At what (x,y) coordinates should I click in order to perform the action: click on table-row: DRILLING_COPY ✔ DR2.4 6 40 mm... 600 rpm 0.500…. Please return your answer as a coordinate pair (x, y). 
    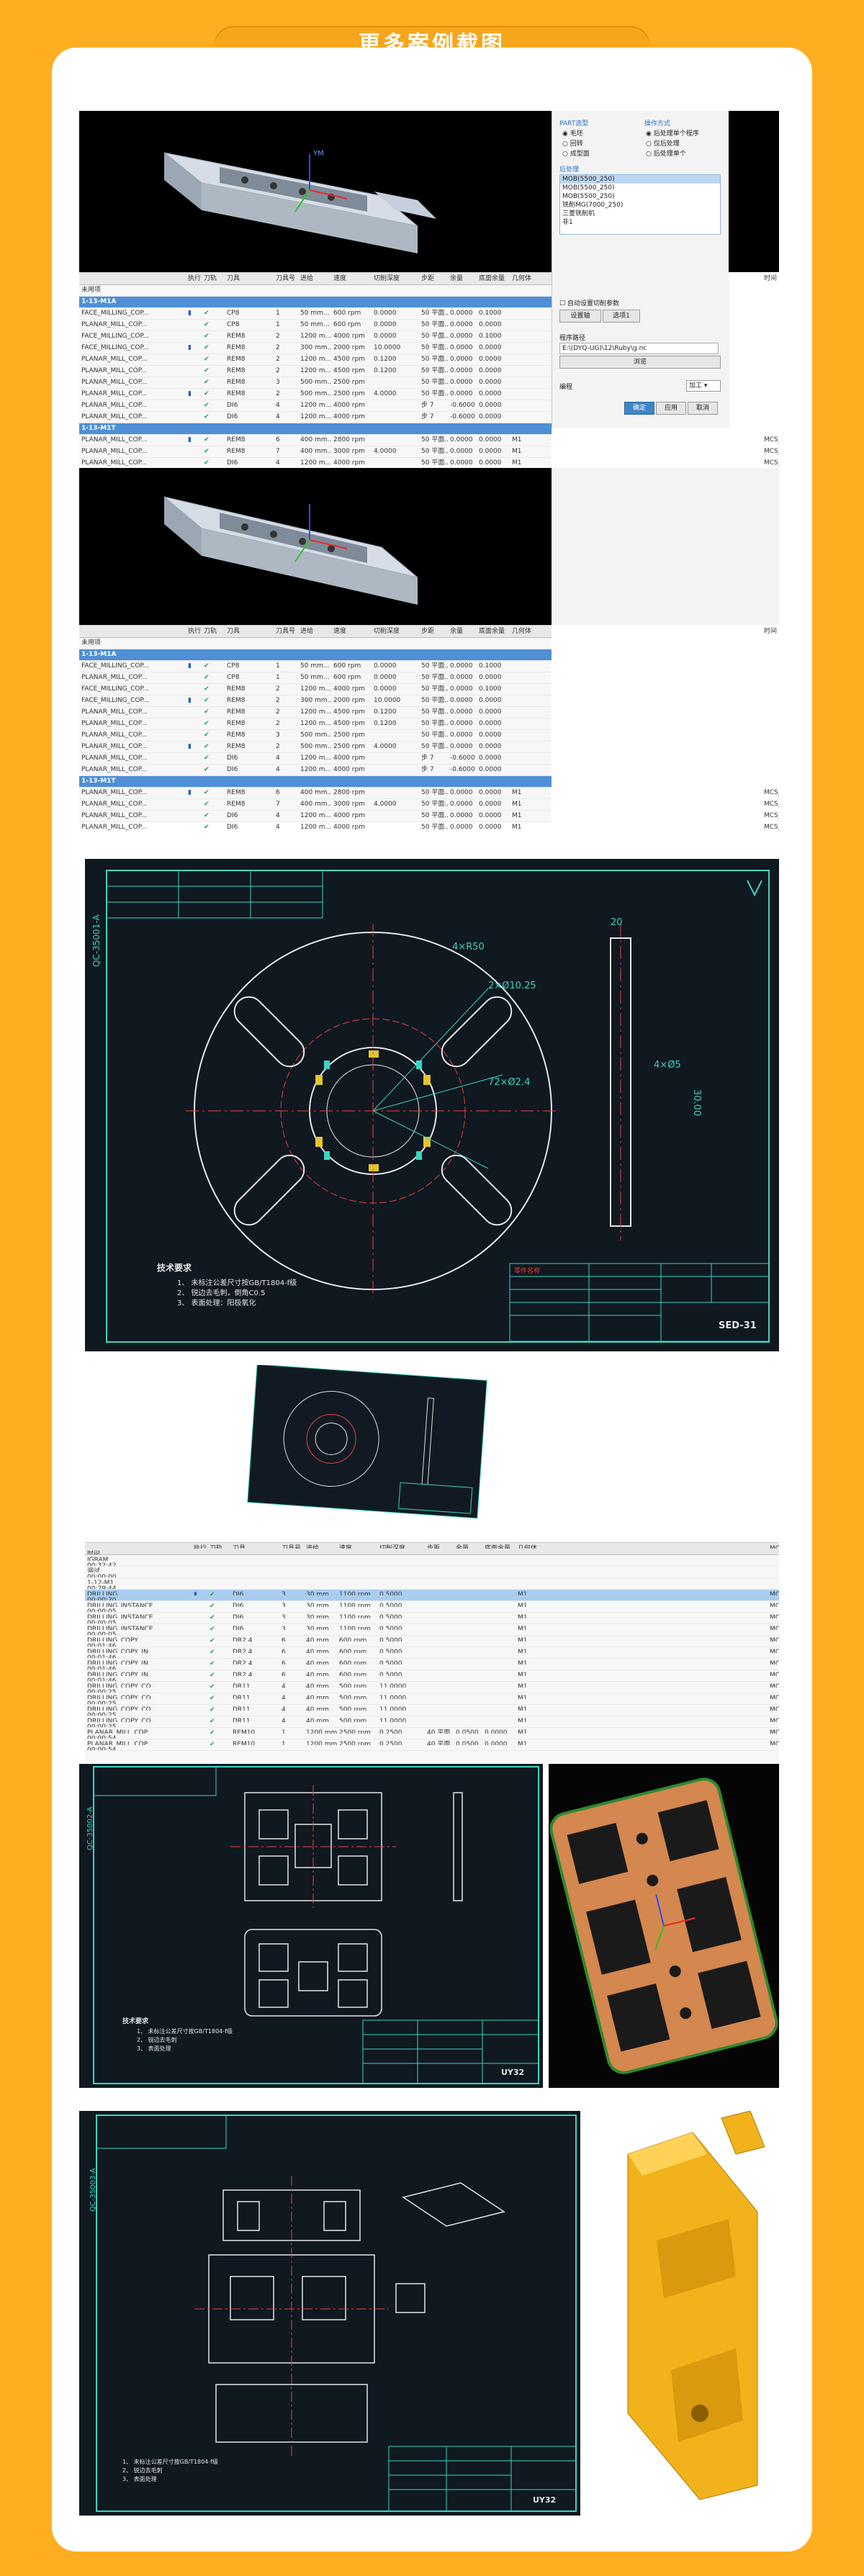
    Looking at the image, I should click on (432, 1641).